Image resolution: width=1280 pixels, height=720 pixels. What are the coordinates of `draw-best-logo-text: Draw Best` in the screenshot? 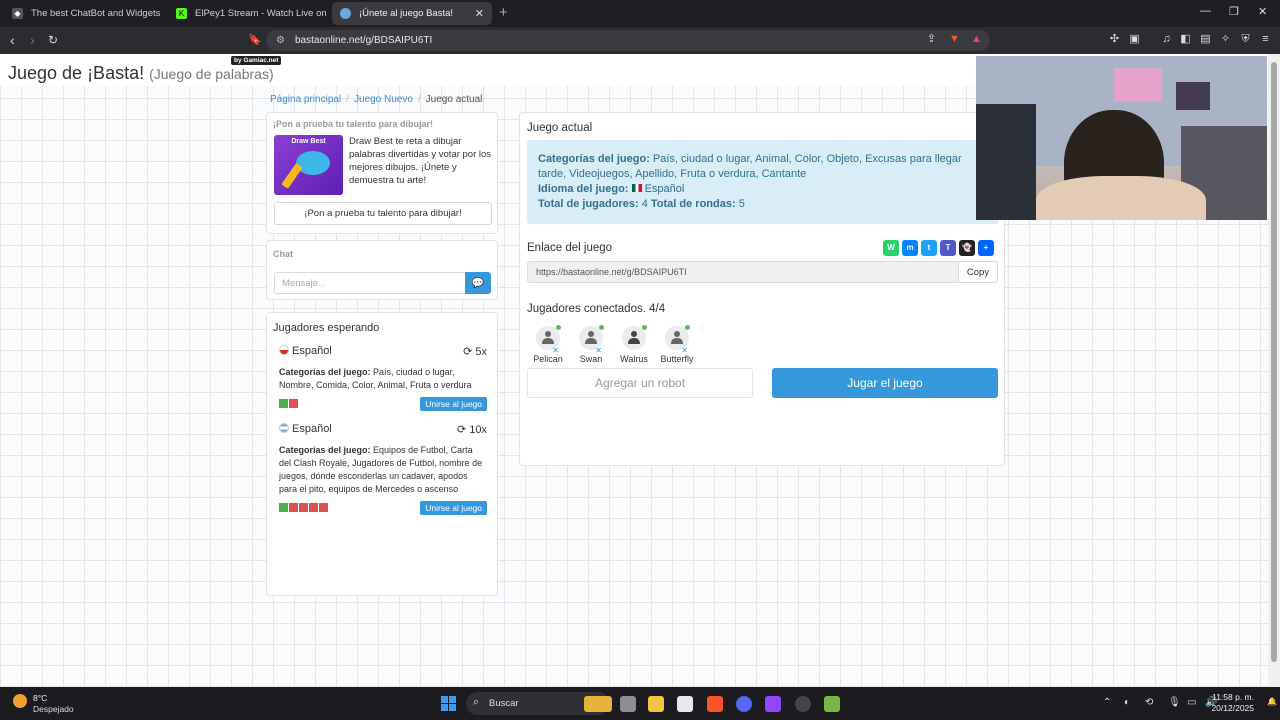 It's located at (308, 141).